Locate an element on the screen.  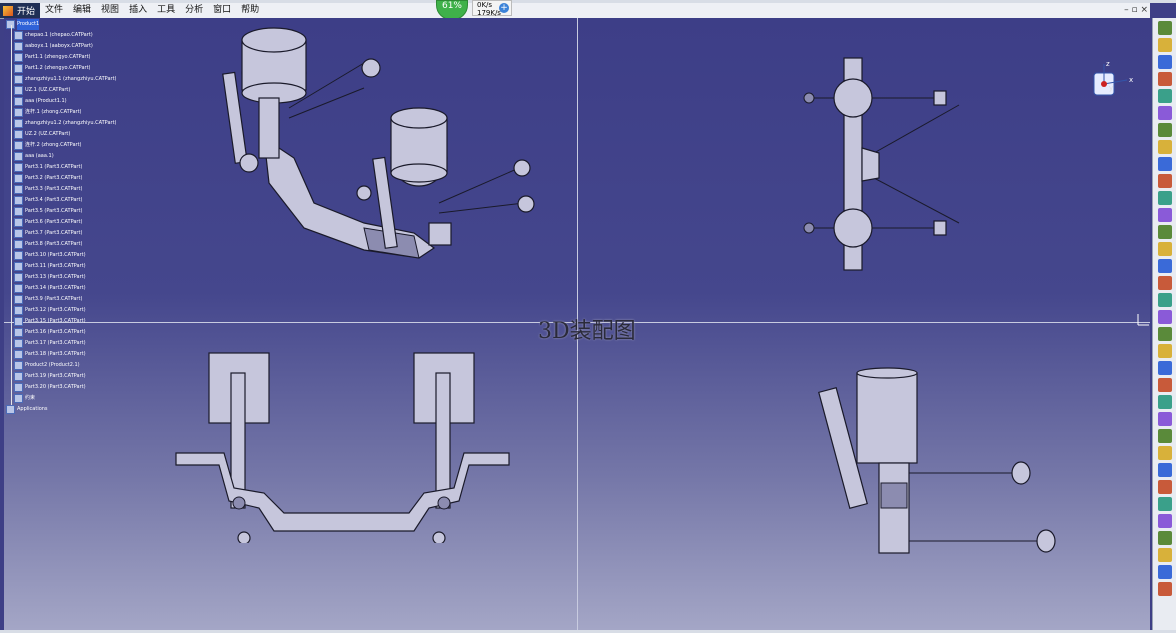
tree-node: Part3.17 (Part3.CATPart) is located at coordinates (66, 343).